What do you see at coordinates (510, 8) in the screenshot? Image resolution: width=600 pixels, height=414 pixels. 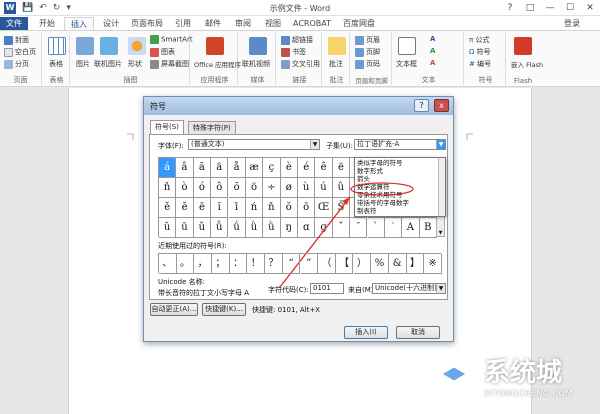 I see `help-button: ?` at bounding box center [510, 8].